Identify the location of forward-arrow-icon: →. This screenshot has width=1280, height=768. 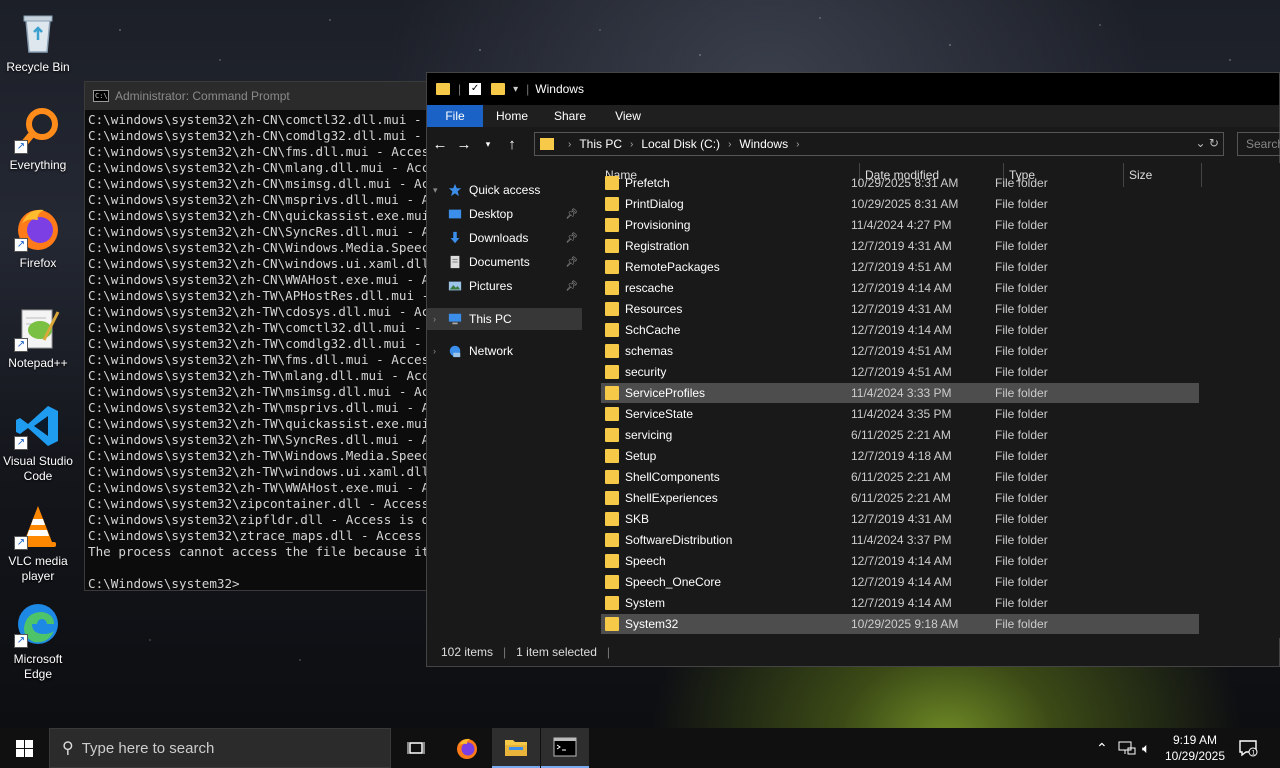
(464, 144).